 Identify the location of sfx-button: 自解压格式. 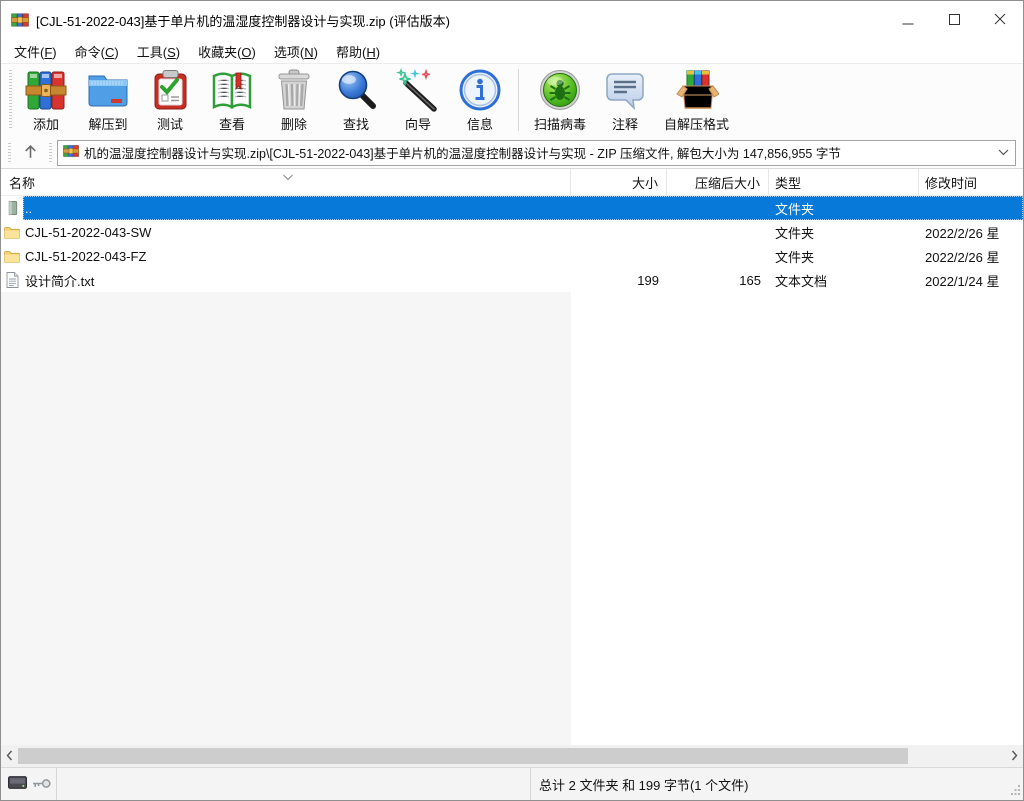
(696, 98).